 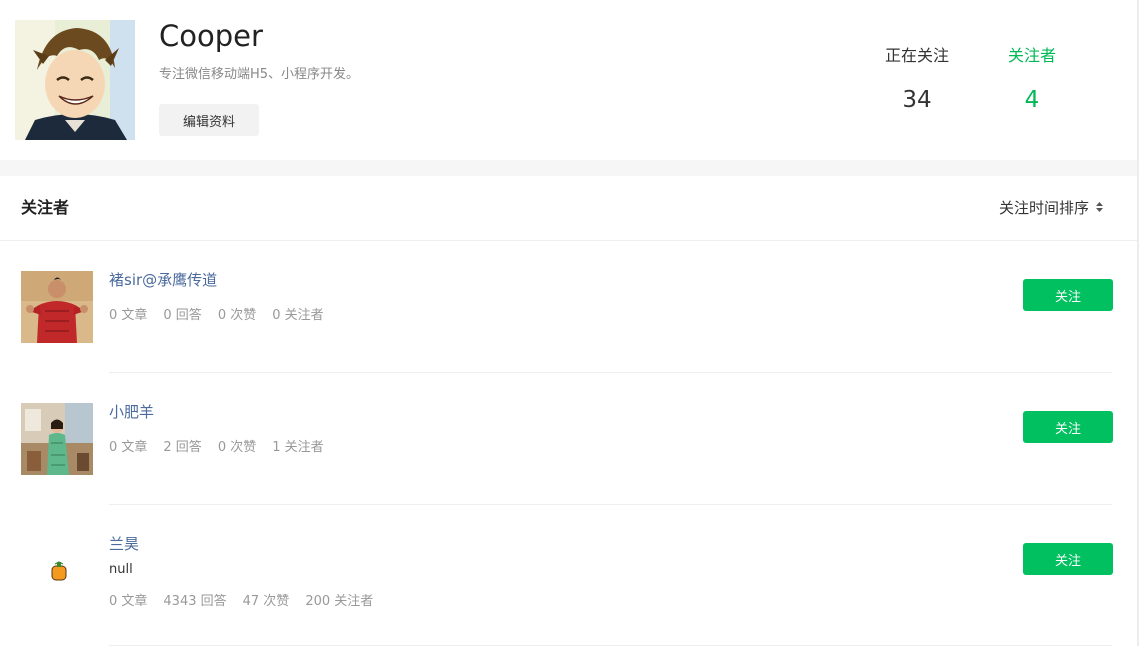 I want to click on user-name: 兰昊, so click(x=124, y=544).